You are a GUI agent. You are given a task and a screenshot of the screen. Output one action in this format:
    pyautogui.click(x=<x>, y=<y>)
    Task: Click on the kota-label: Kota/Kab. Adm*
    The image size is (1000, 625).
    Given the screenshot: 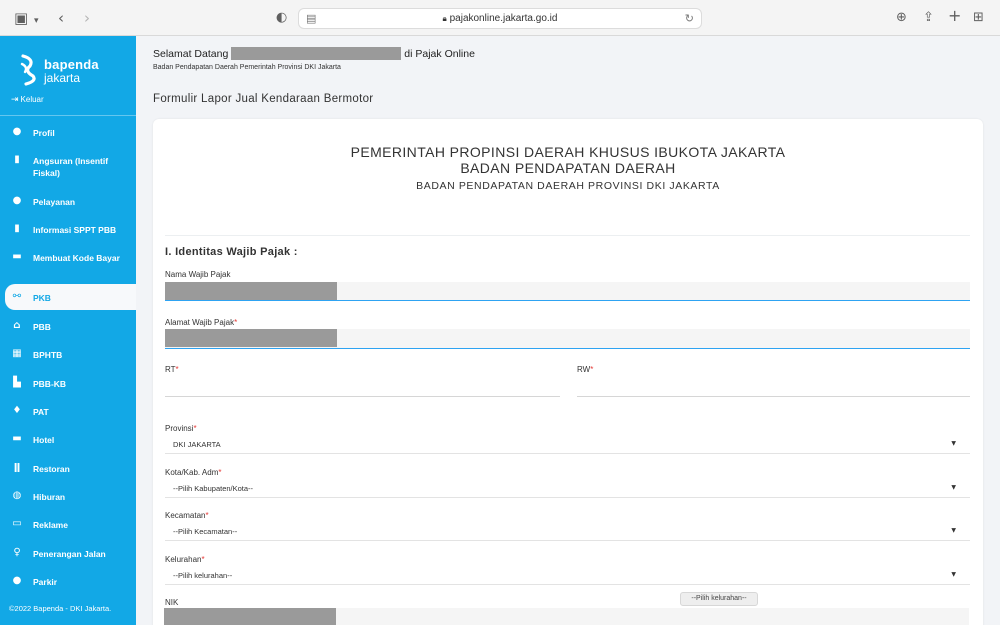 What is the action you would take?
    pyautogui.click(x=193, y=472)
    